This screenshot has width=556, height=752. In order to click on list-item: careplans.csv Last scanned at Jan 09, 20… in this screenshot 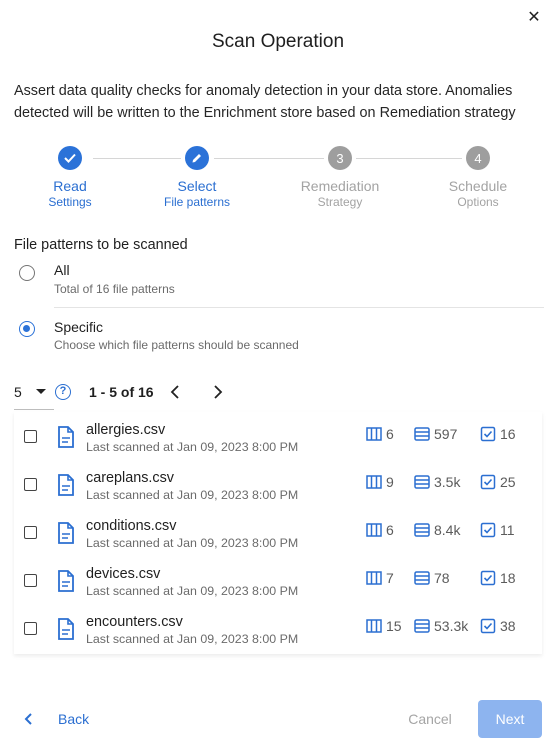, I will do `click(278, 484)`.